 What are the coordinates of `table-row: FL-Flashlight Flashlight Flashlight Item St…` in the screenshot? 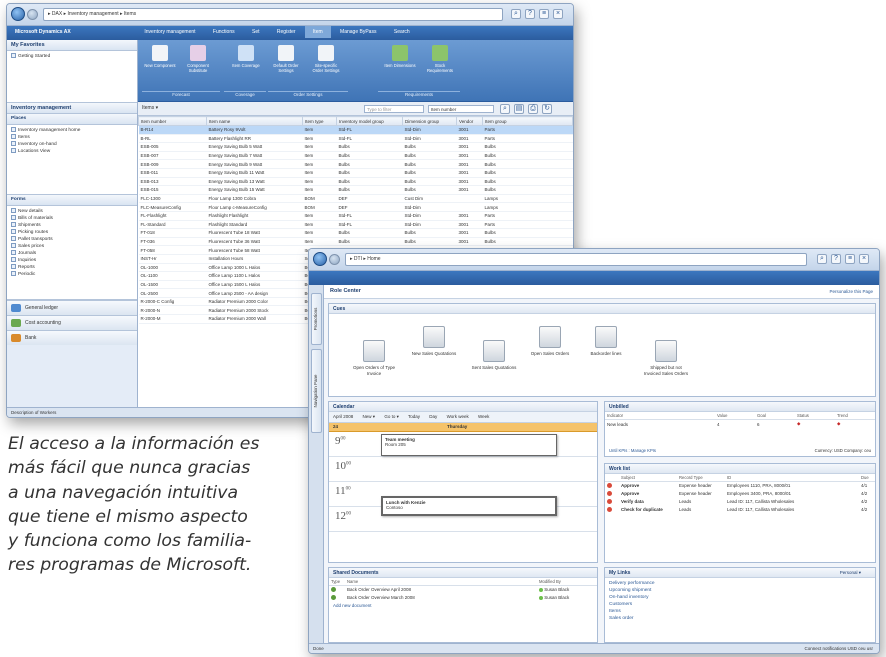 It's located at (355, 216).